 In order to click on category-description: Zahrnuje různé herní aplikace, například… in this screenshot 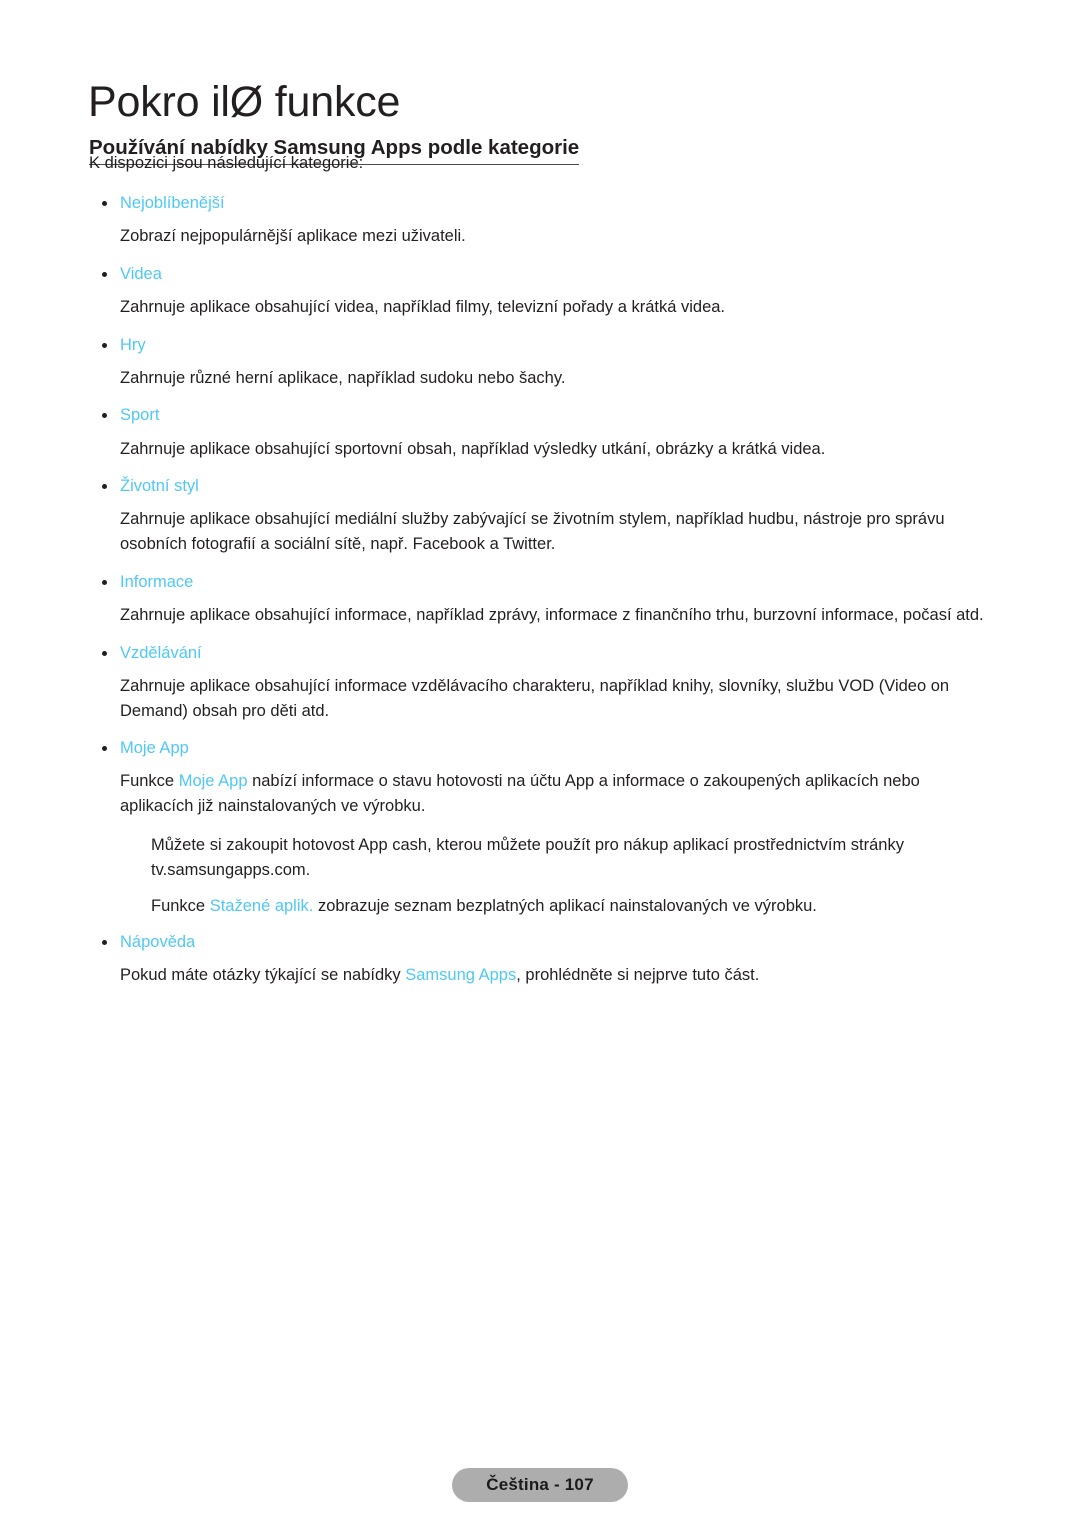, I will do `click(343, 377)`.